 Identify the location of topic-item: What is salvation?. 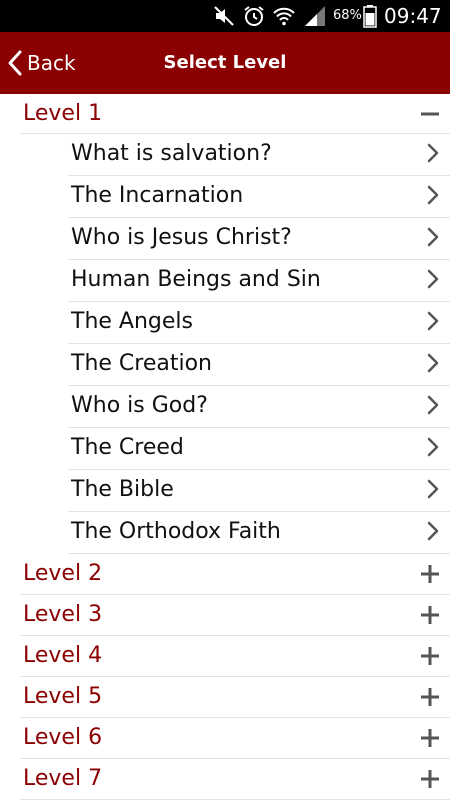
(259, 155).